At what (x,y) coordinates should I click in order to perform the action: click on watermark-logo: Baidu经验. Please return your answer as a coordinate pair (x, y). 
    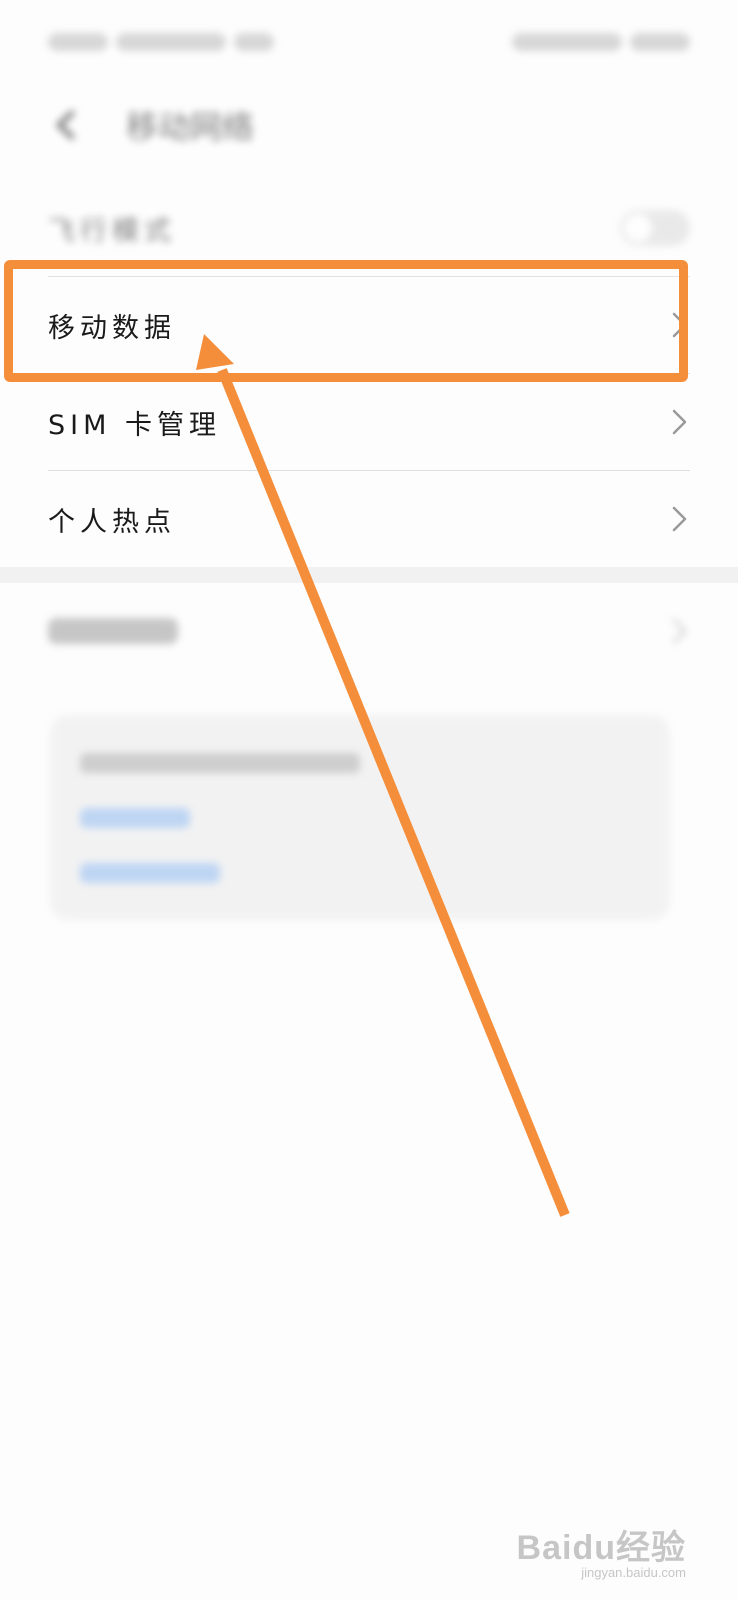
    Looking at the image, I should click on (601, 1548).